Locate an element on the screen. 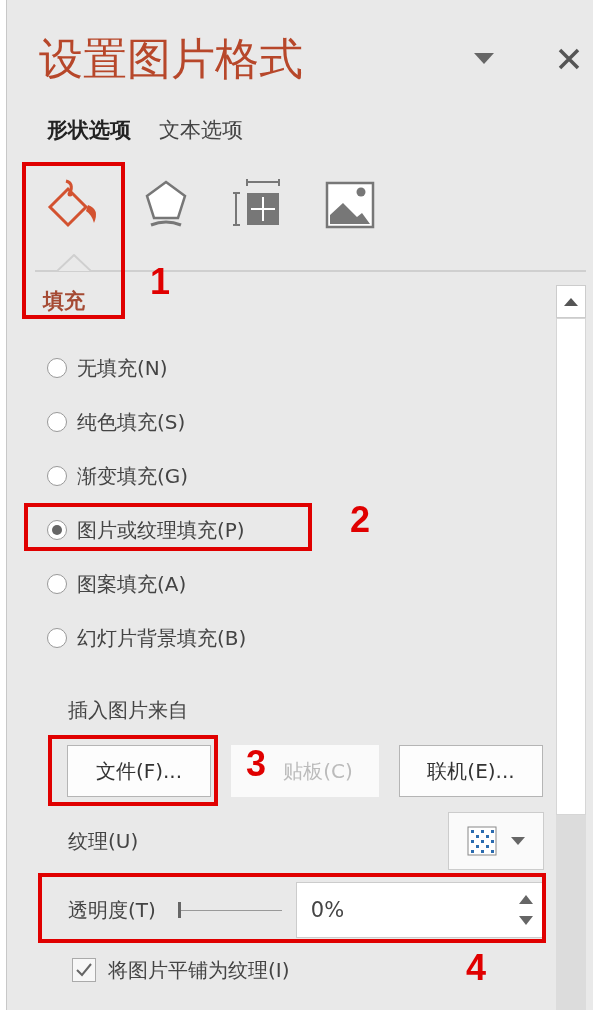 The height and width of the screenshot is (1023, 593). size-position-icon is located at coordinates (258, 204).